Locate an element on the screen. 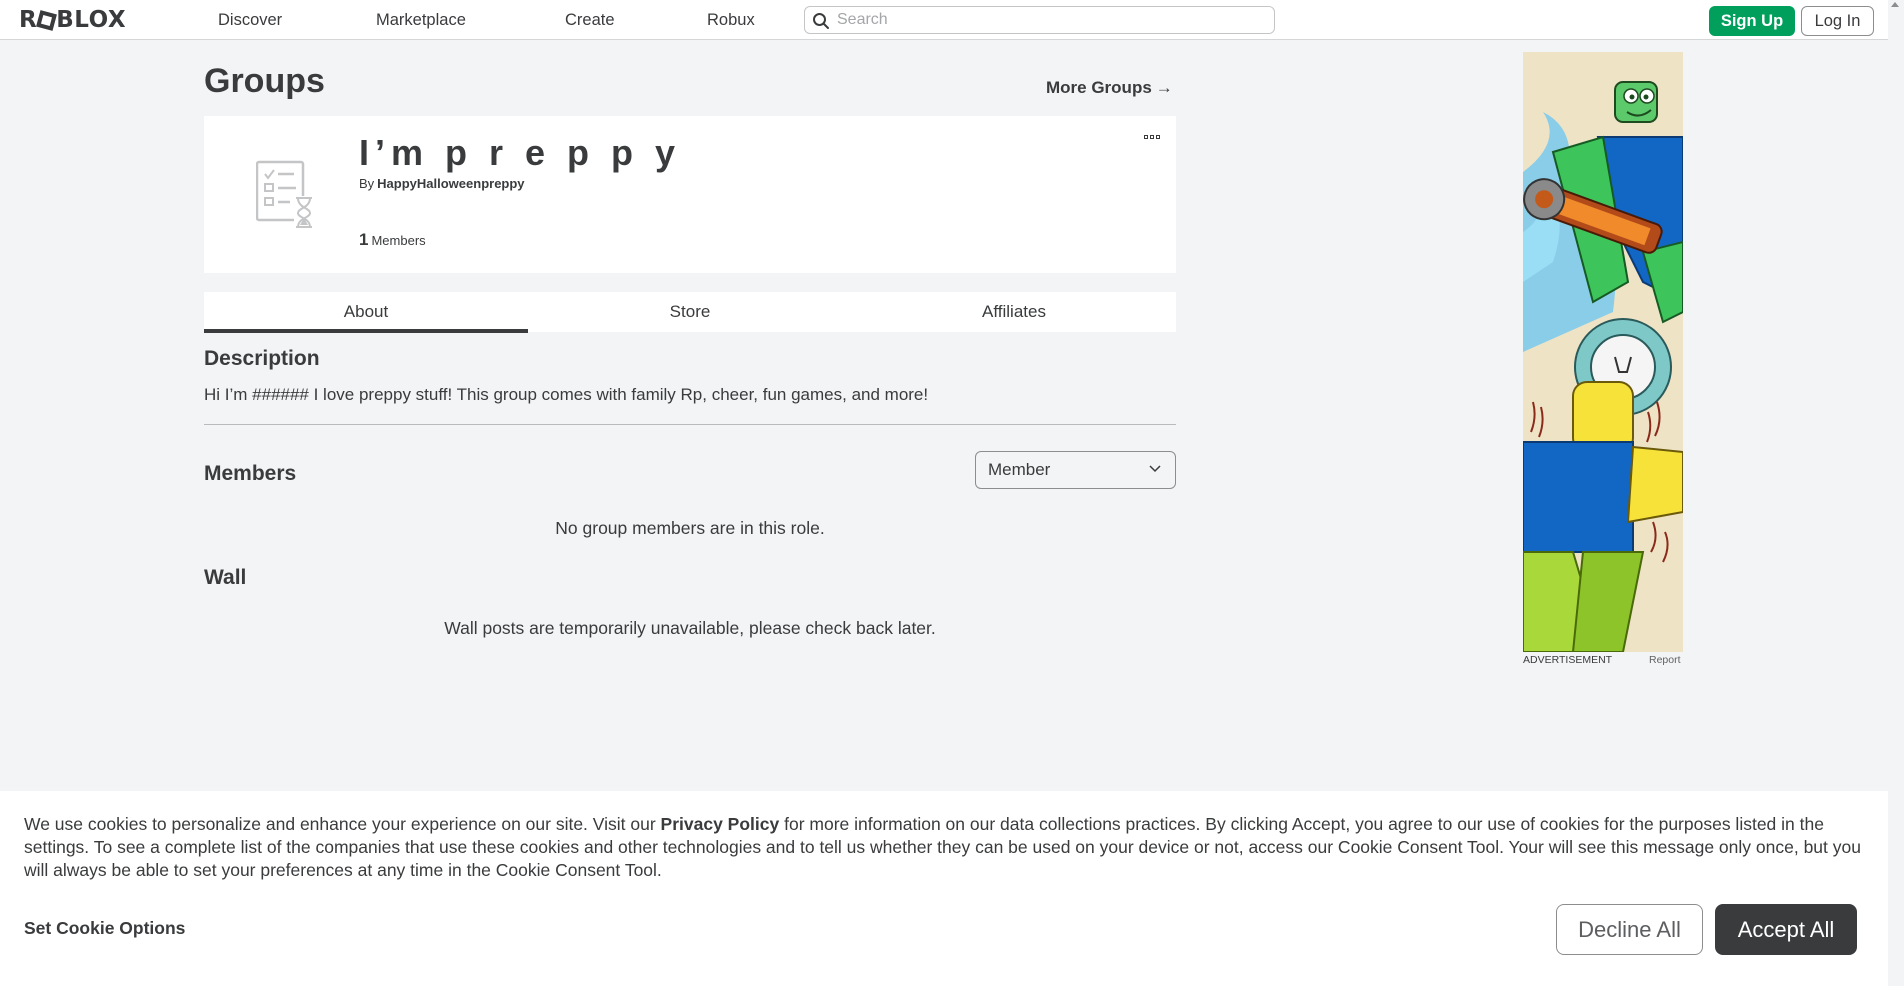 This screenshot has height=986, width=1904. logo-o-icon is located at coordinates (47, 20).